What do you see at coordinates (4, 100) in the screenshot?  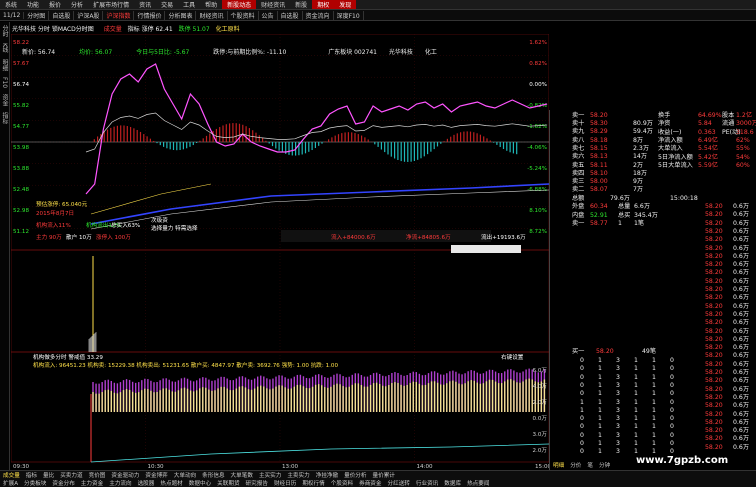 I see `sidebar-label-5: 资金` at bounding box center [4, 100].